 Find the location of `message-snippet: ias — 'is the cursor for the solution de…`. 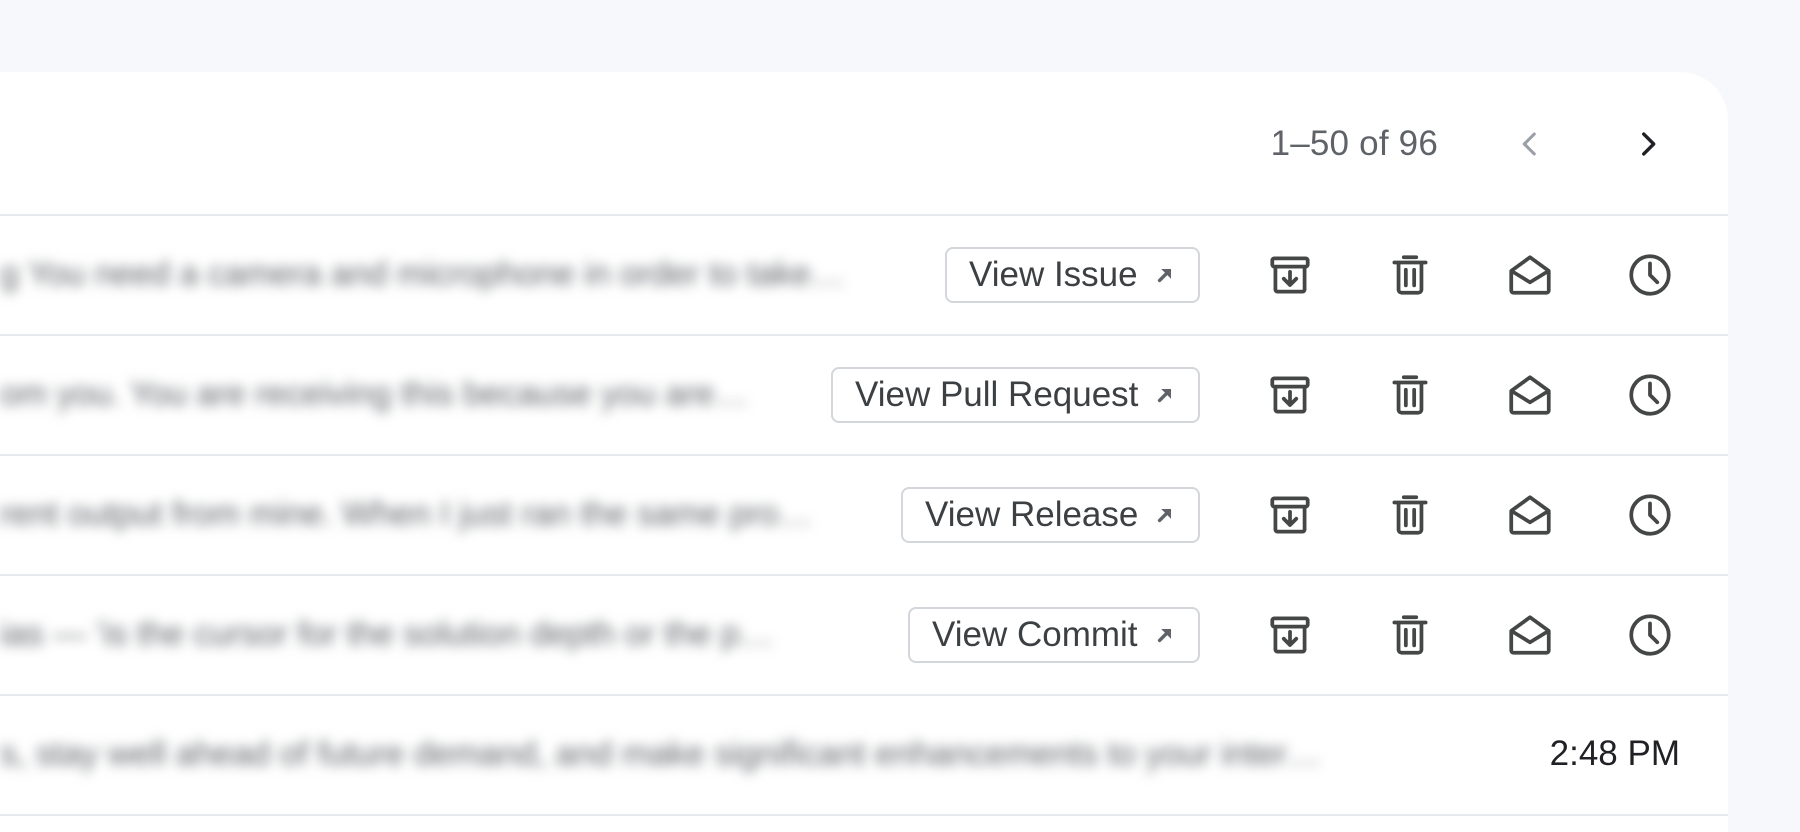

message-snippet: ias — 'is the cursor for the solution de… is located at coordinates (387, 634).